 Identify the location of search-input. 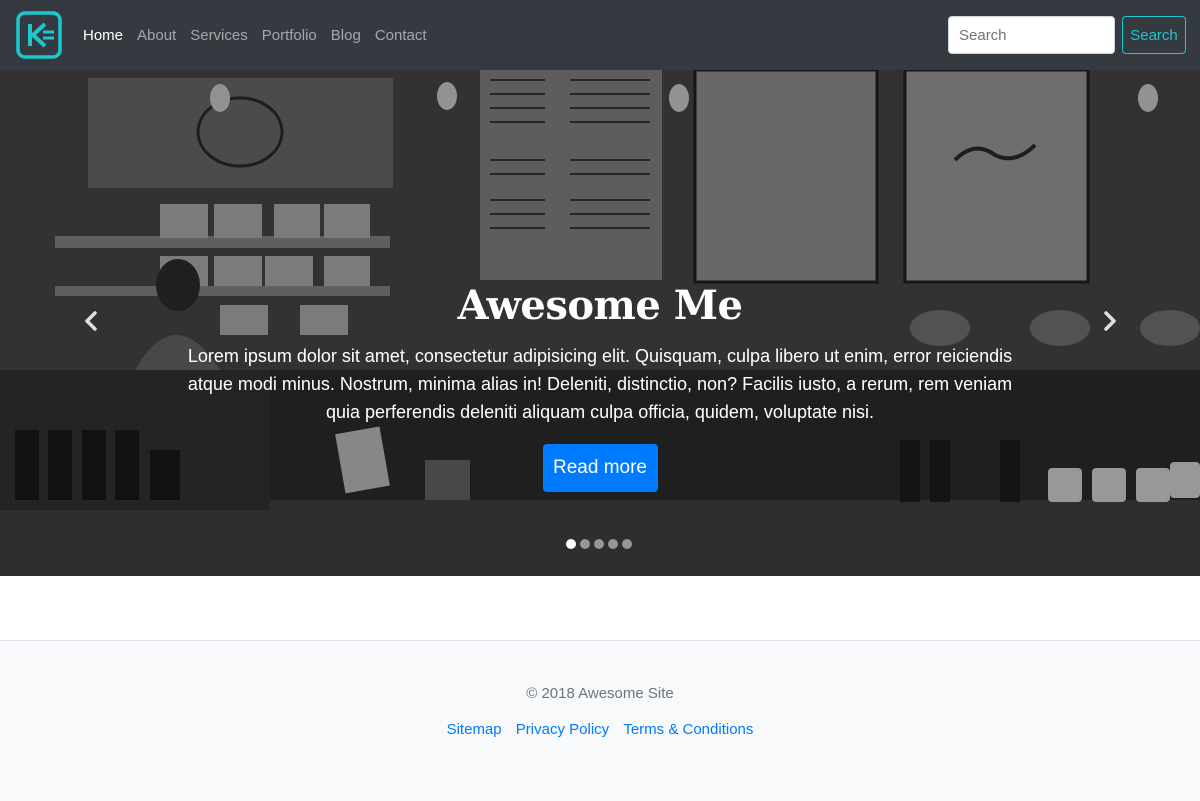
(1031, 35).